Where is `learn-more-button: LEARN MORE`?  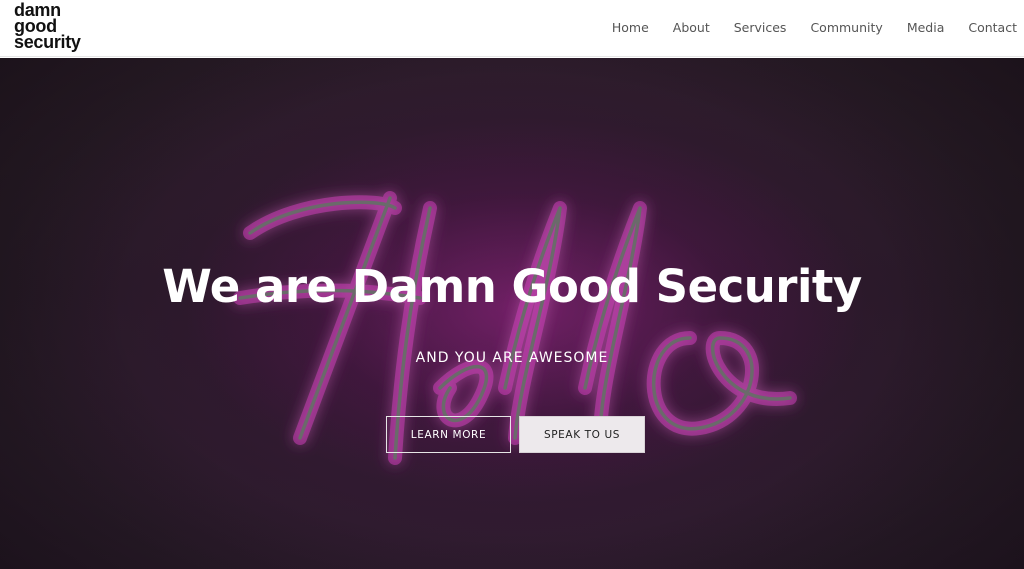
learn-more-button: LEARN MORE is located at coordinates (448, 434).